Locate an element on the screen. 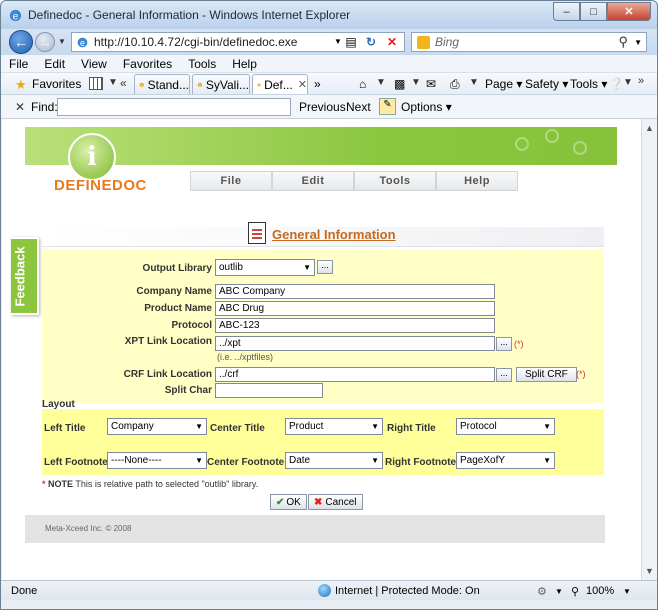  find-next-button: Next is located at coordinates (358, 107).